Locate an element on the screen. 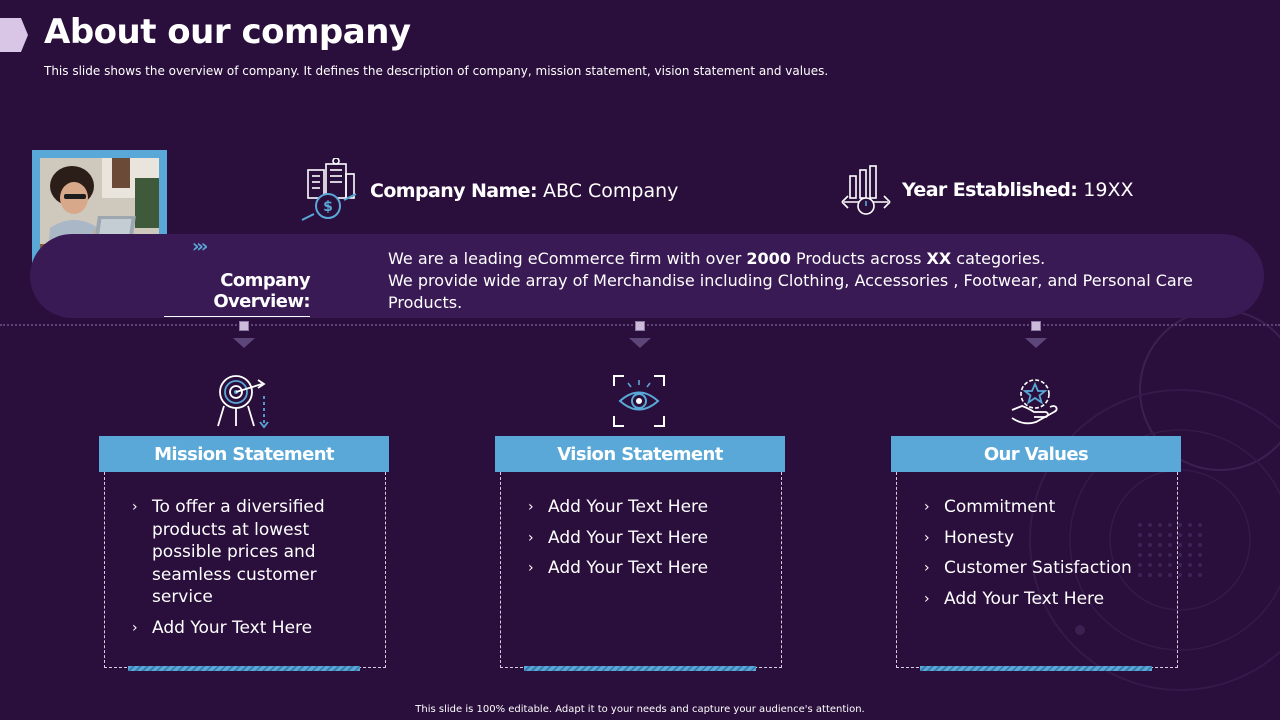 This screenshot has width=1280, height=720. hand-star-icon is located at coordinates (1034, 402).